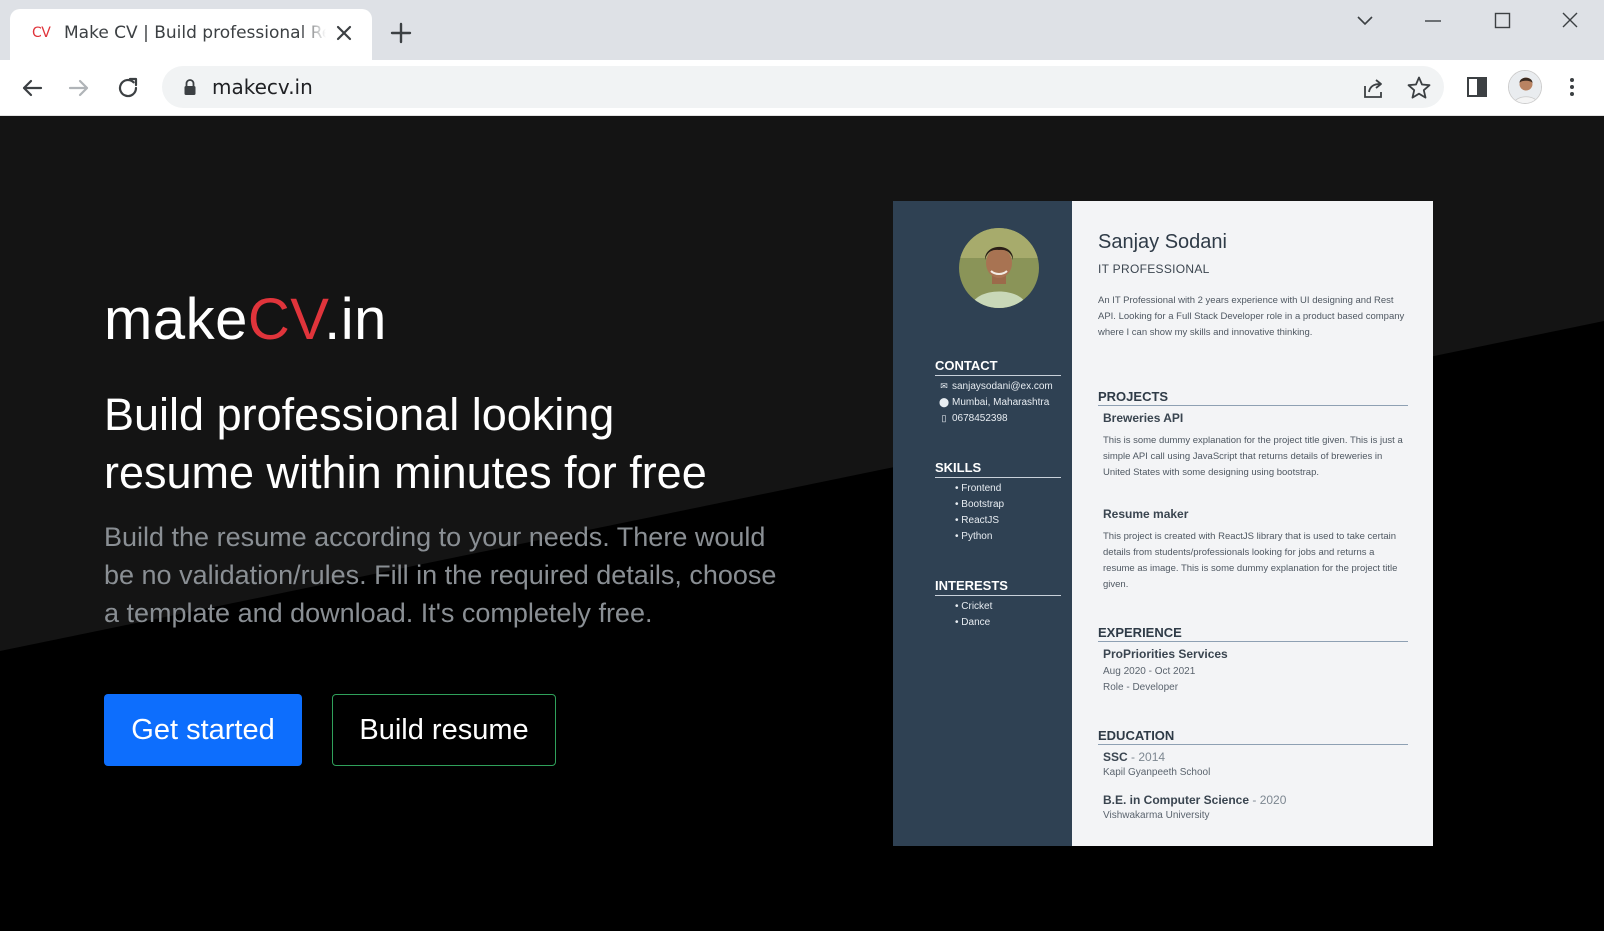 The height and width of the screenshot is (931, 1604). What do you see at coordinates (980, 504) in the screenshot?
I see `skill-item: • Bootstrap` at bounding box center [980, 504].